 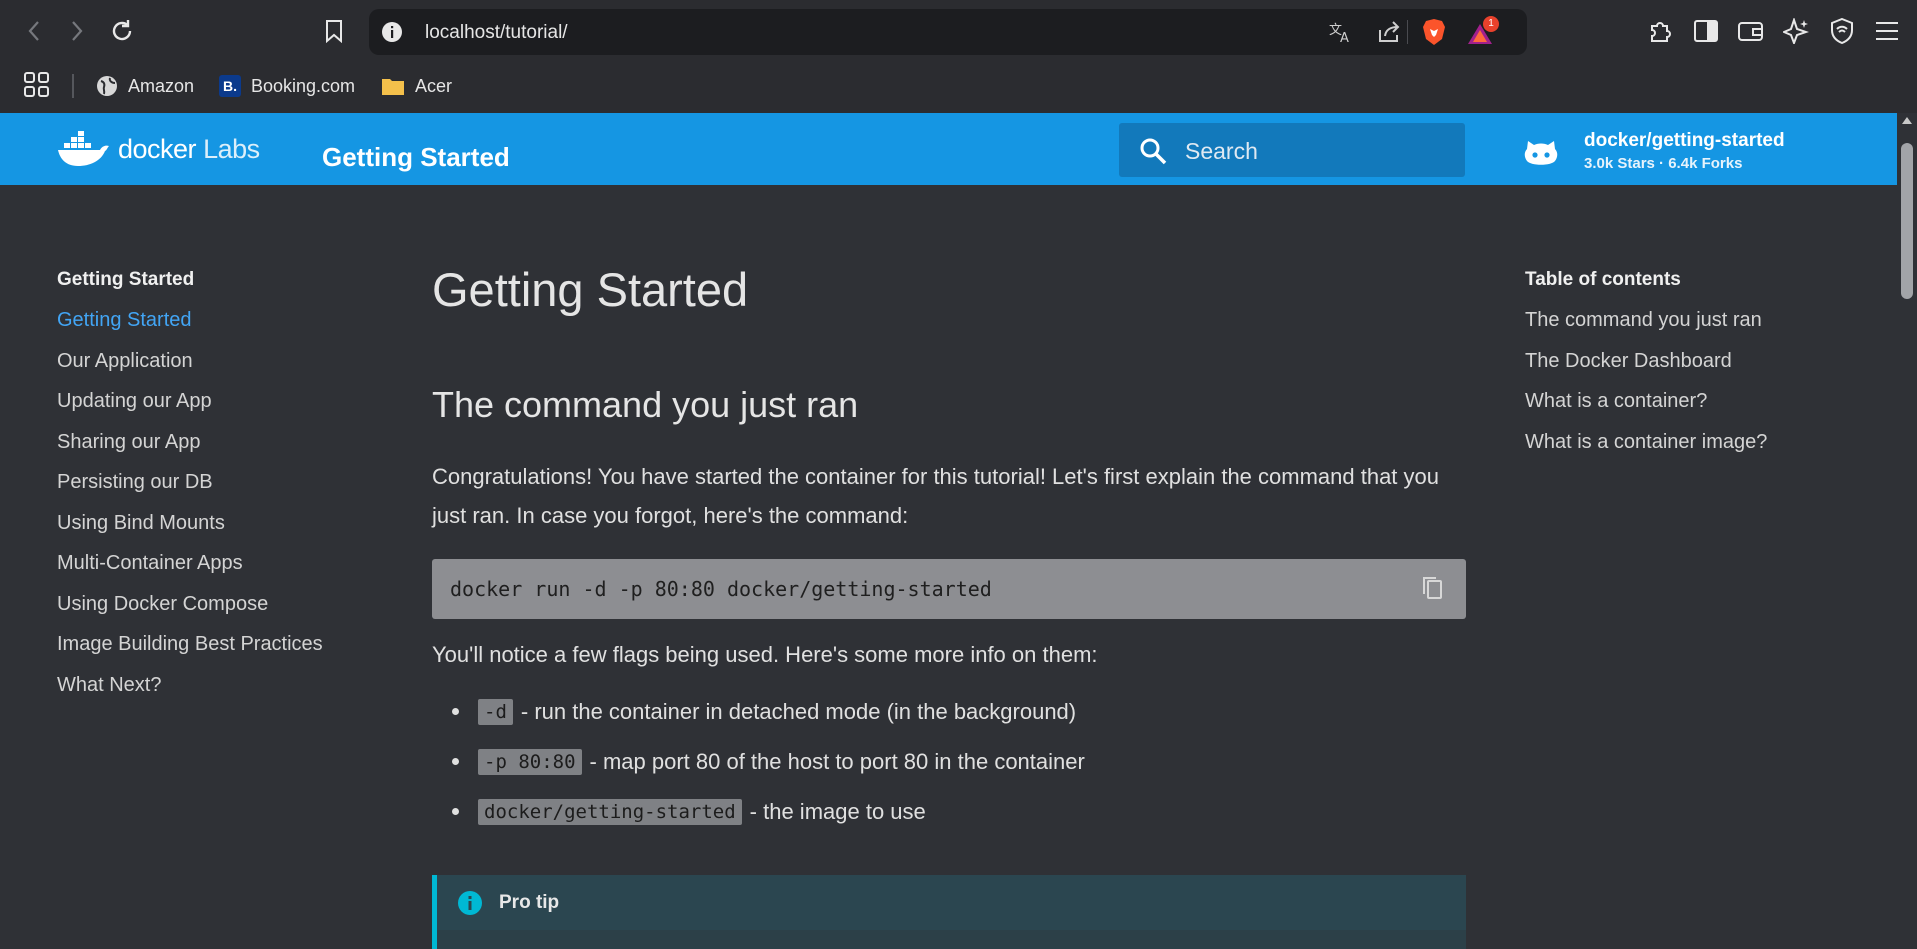 What do you see at coordinates (1907, 531) in the screenshot?
I see `page-scrollbar` at bounding box center [1907, 531].